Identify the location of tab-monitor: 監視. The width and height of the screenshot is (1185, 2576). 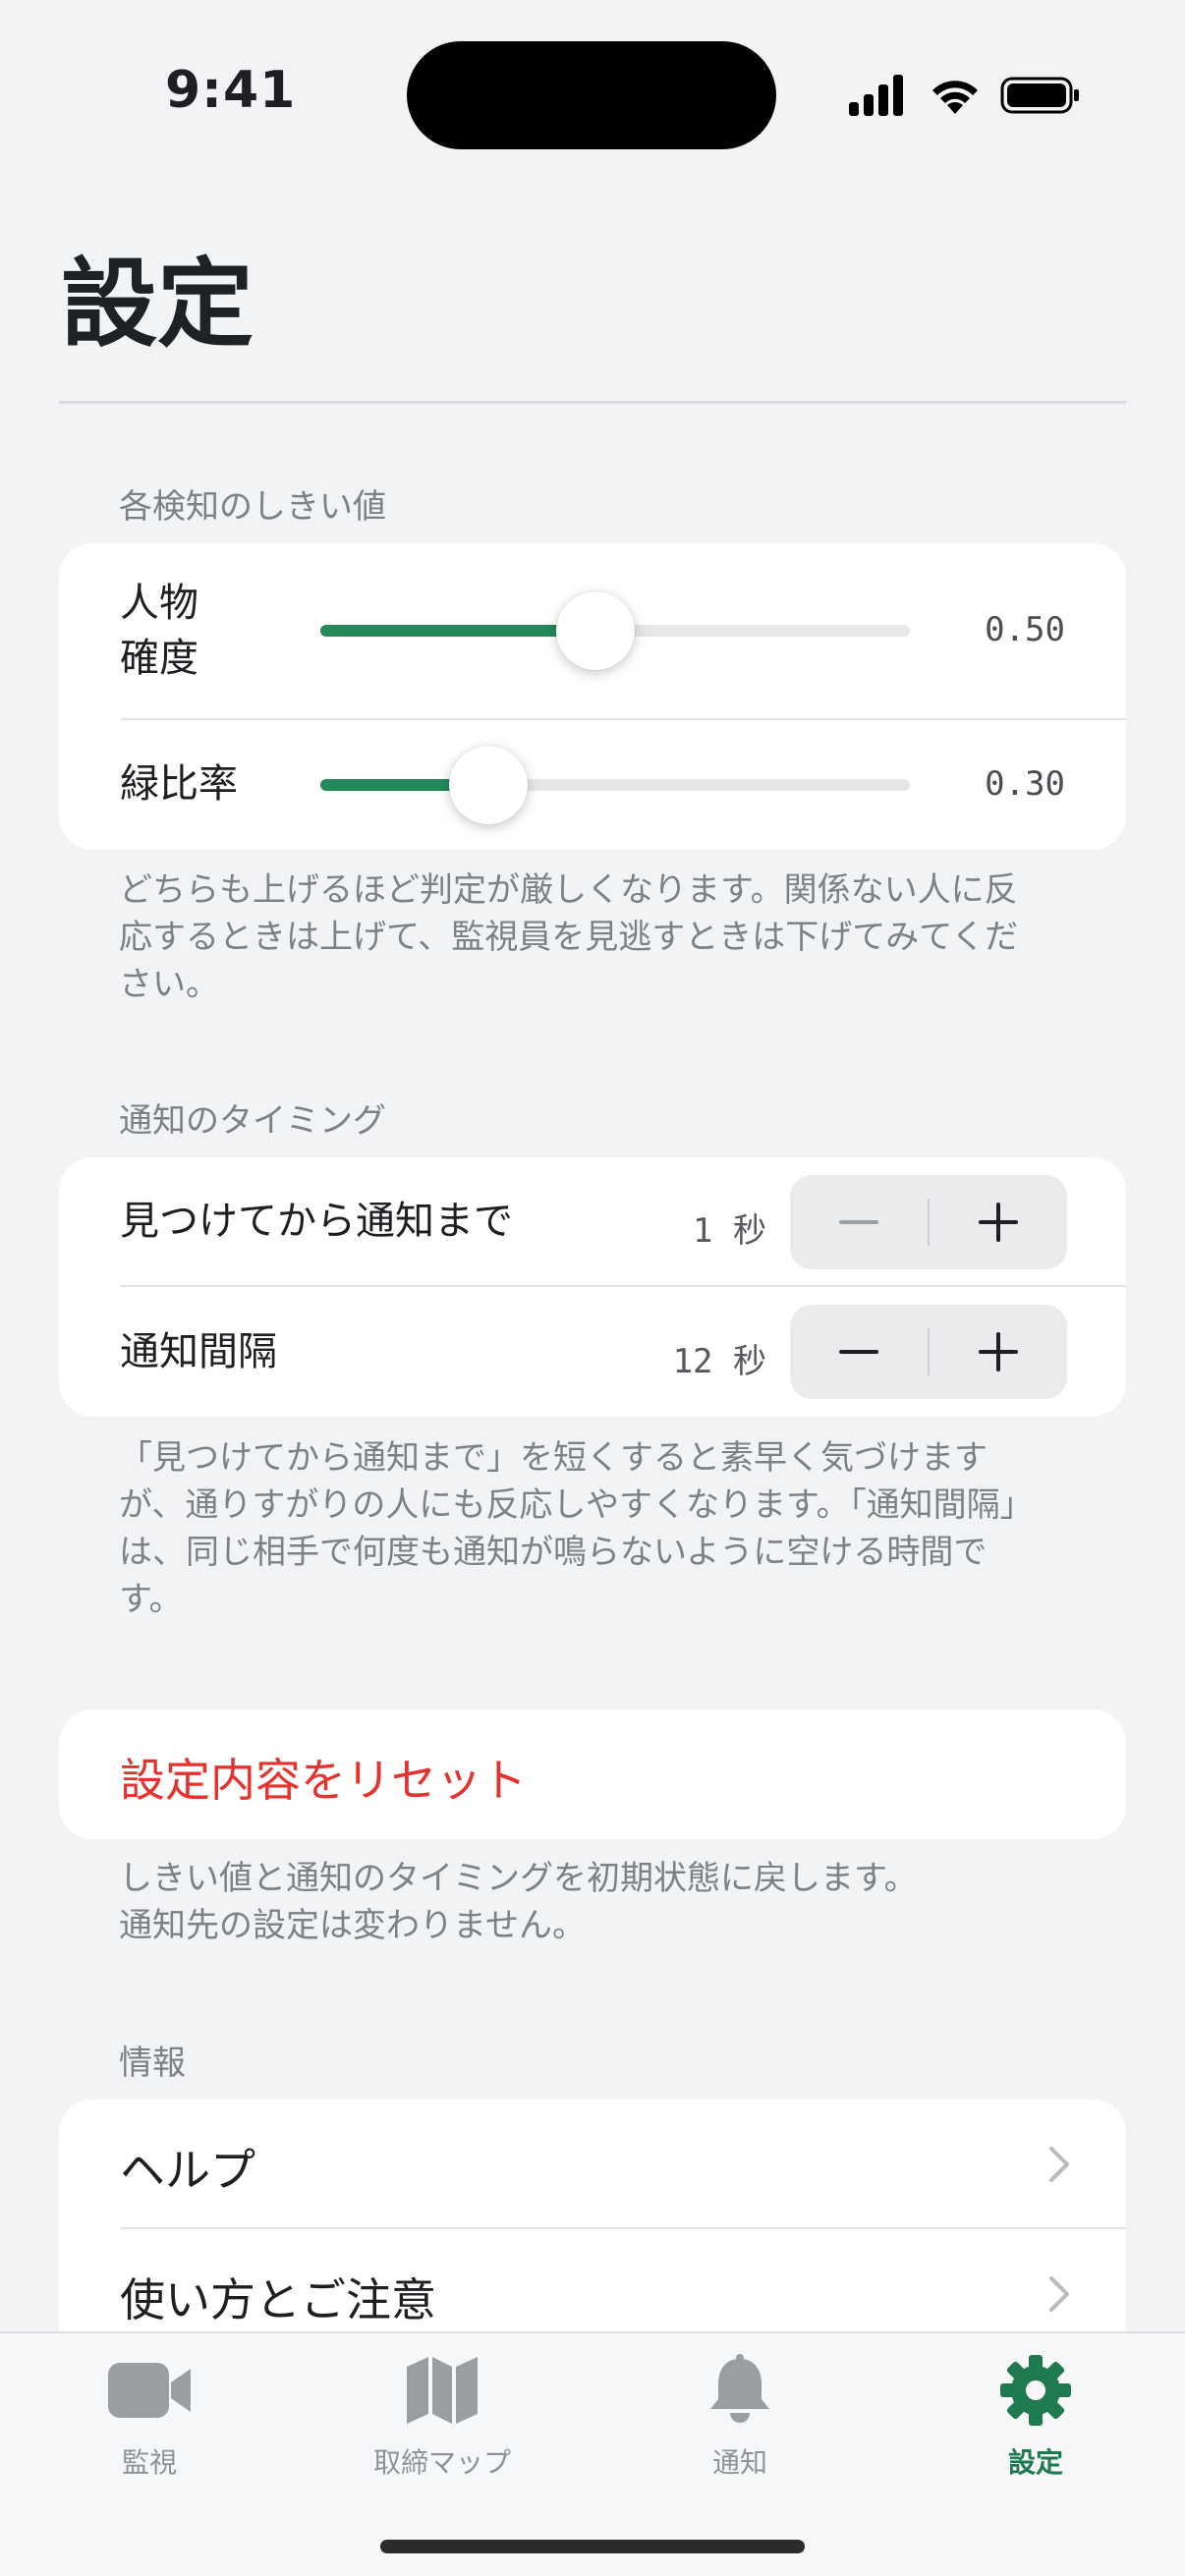
(149, 2416).